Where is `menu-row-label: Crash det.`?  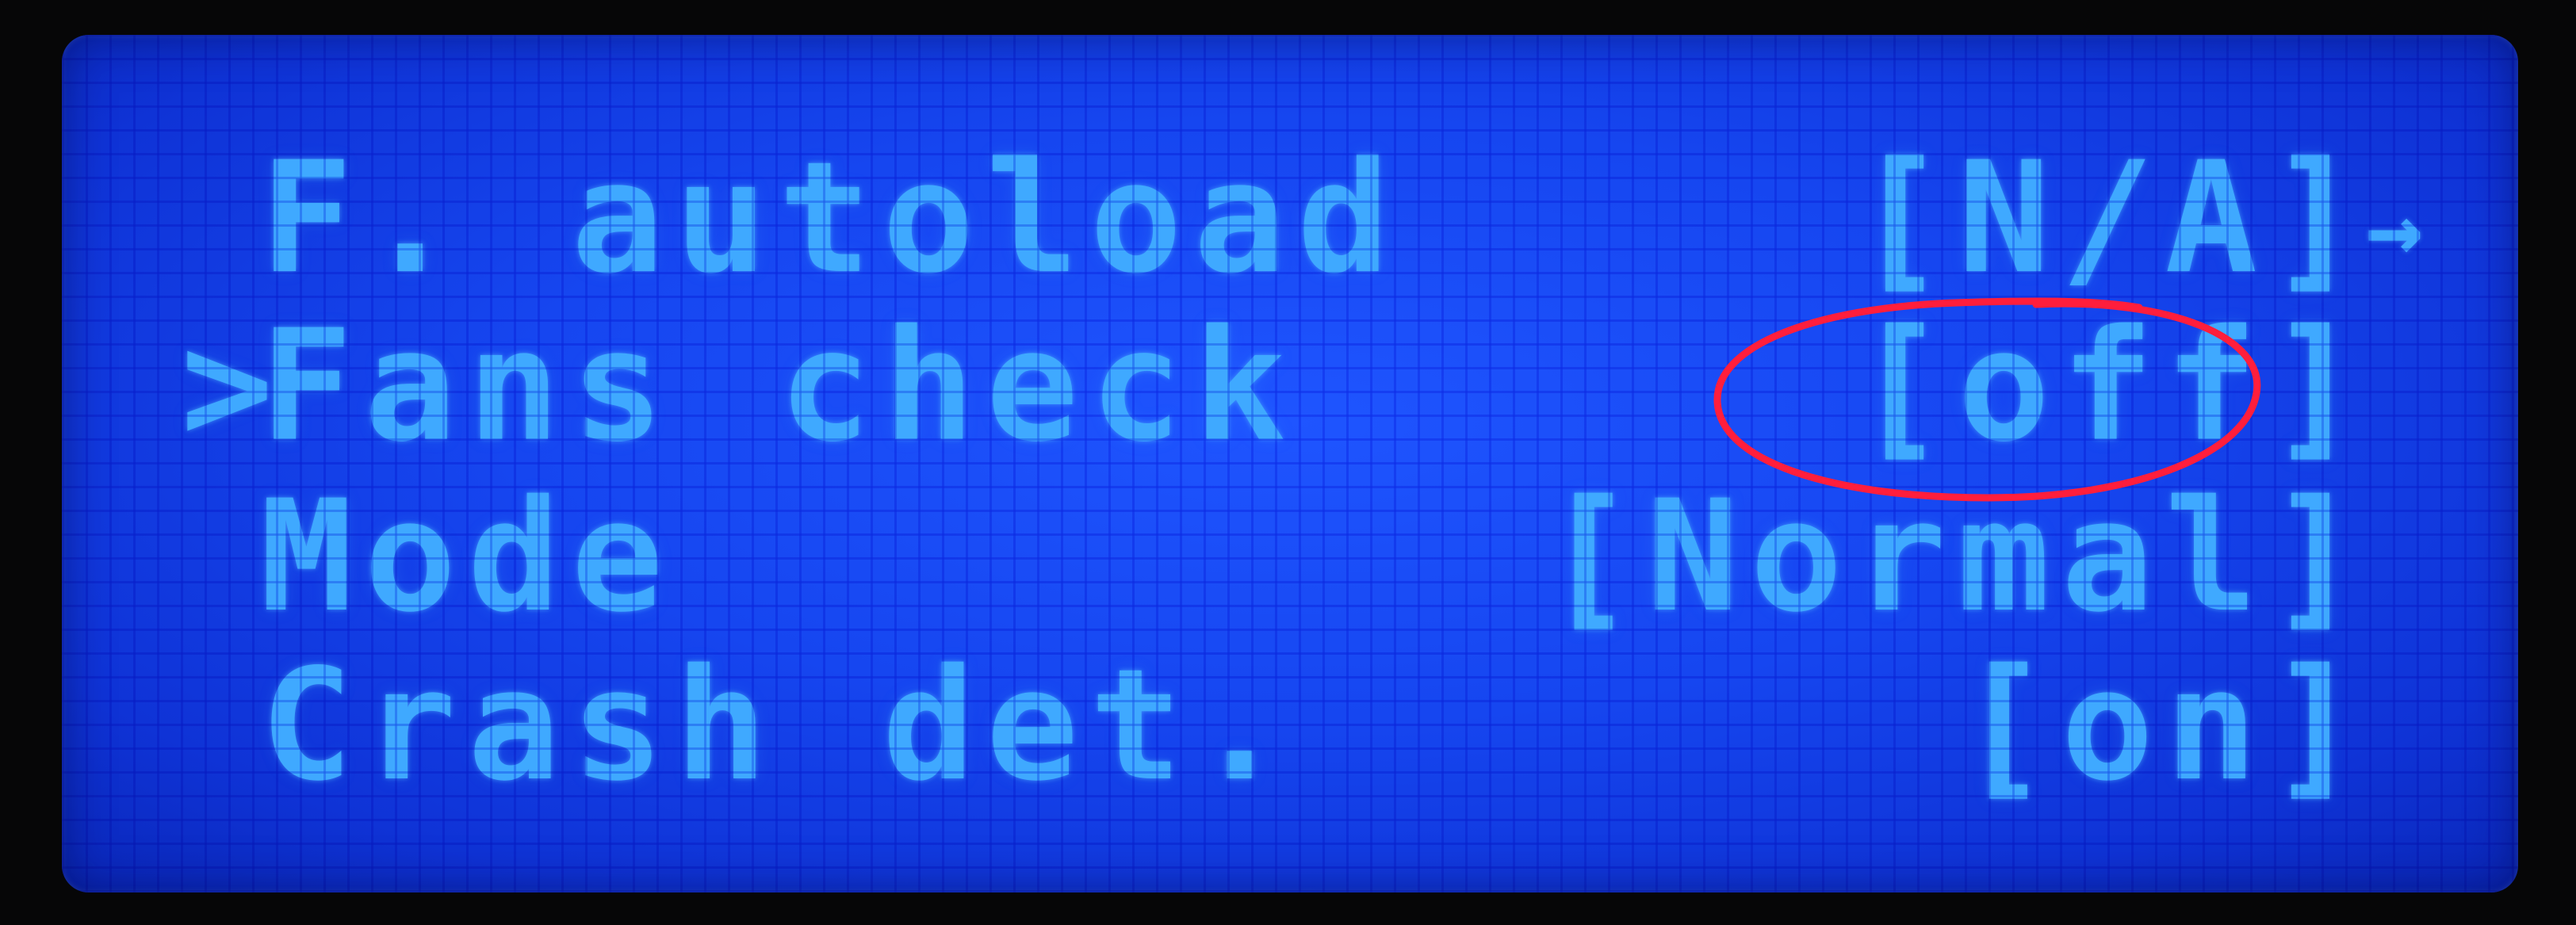 menu-row-label: Crash det. is located at coordinates (778, 725).